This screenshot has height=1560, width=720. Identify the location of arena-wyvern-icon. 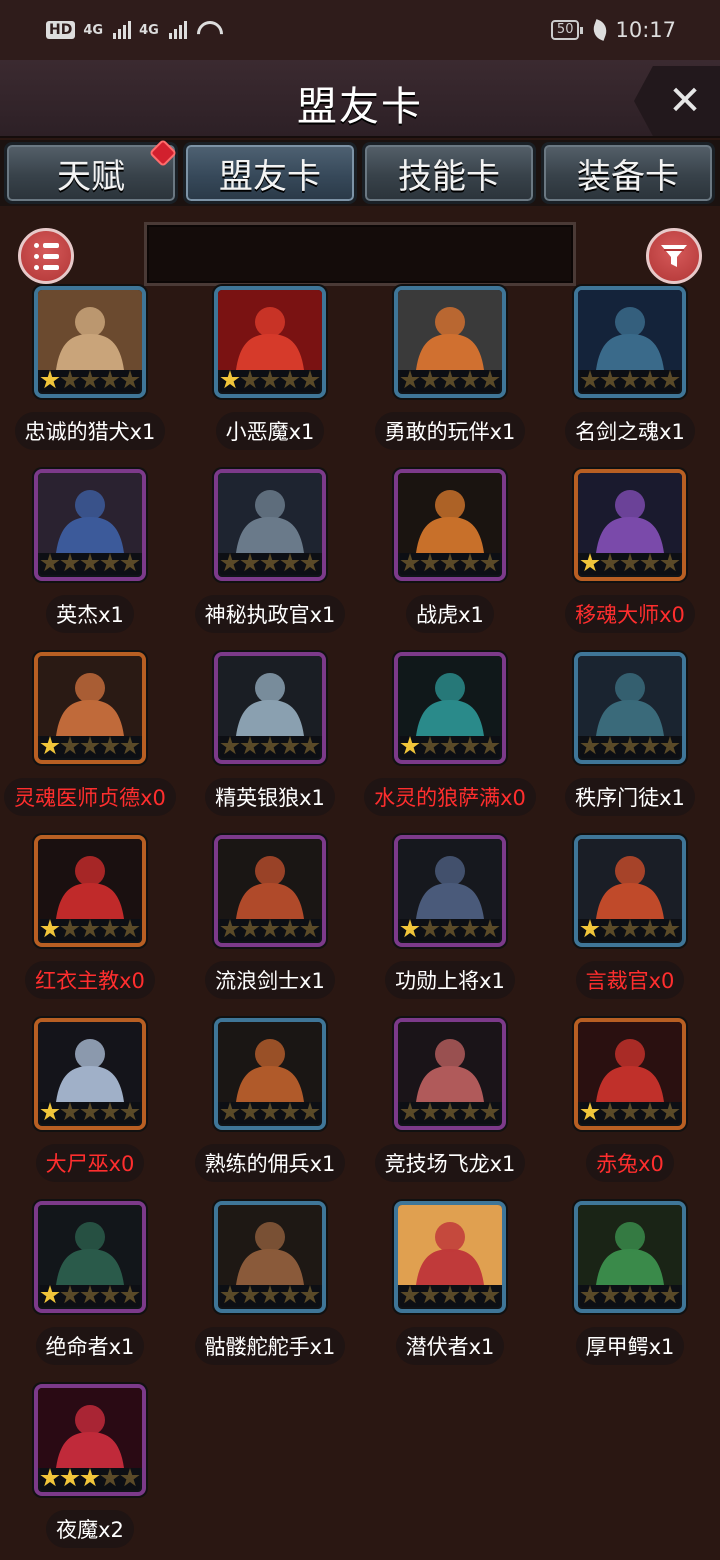
(450, 1062).